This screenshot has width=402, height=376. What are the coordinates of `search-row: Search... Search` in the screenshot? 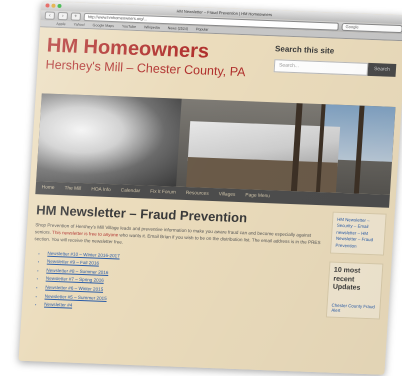 It's located at (335, 68).